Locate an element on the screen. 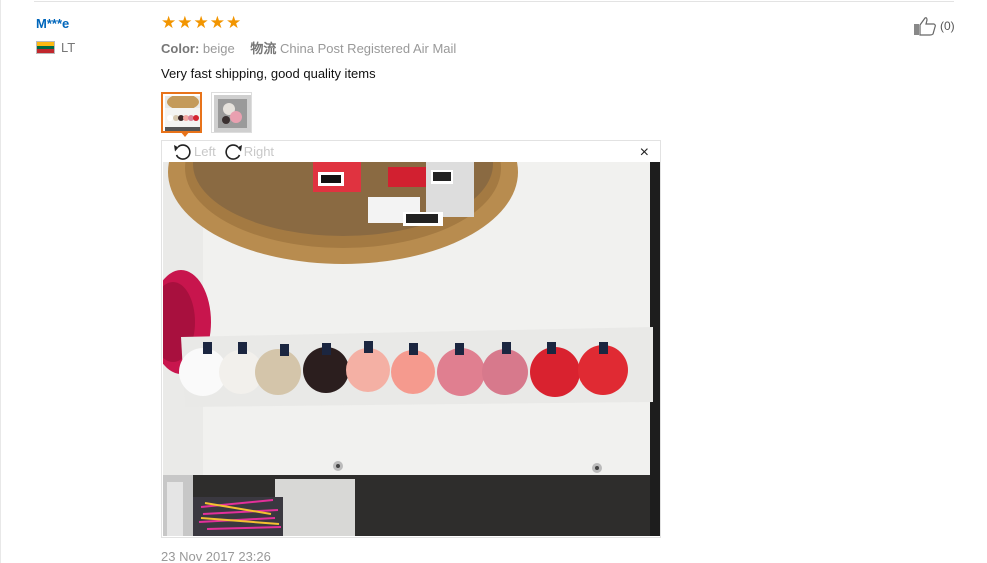  review-divider is located at coordinates (494, 1).